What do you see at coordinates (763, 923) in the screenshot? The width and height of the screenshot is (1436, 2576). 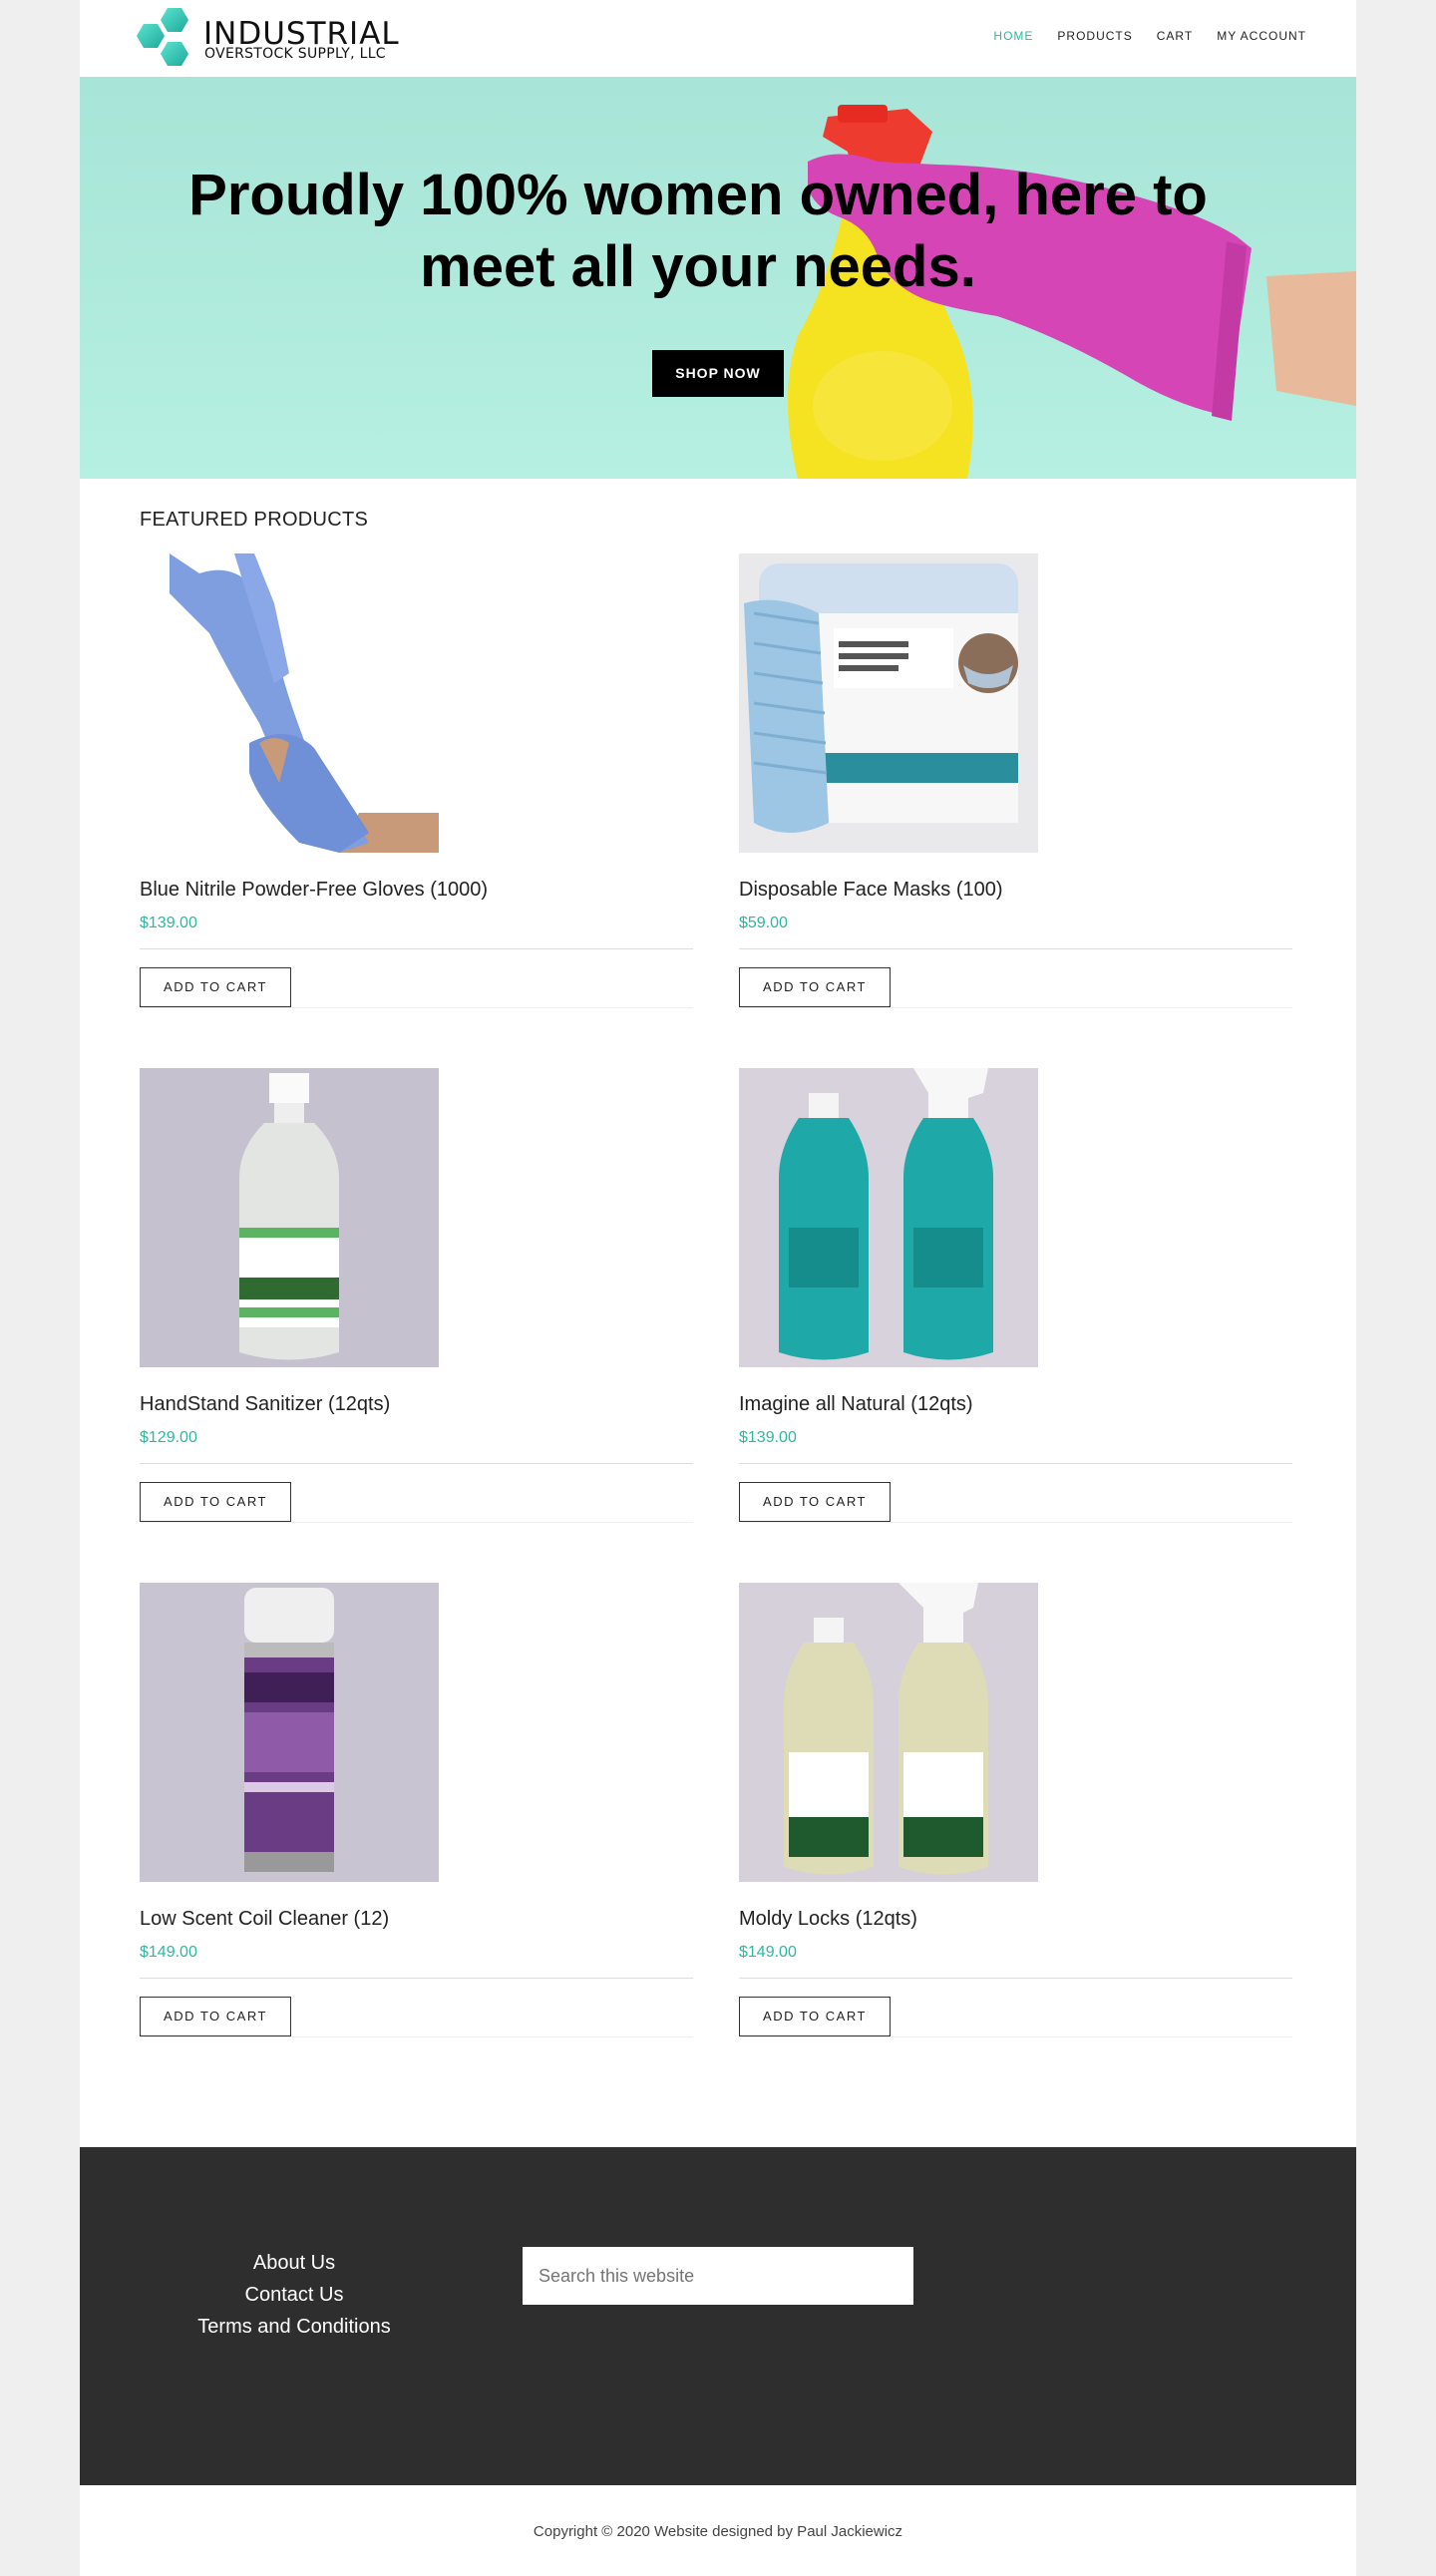 I see `product-price: $59.00` at bounding box center [763, 923].